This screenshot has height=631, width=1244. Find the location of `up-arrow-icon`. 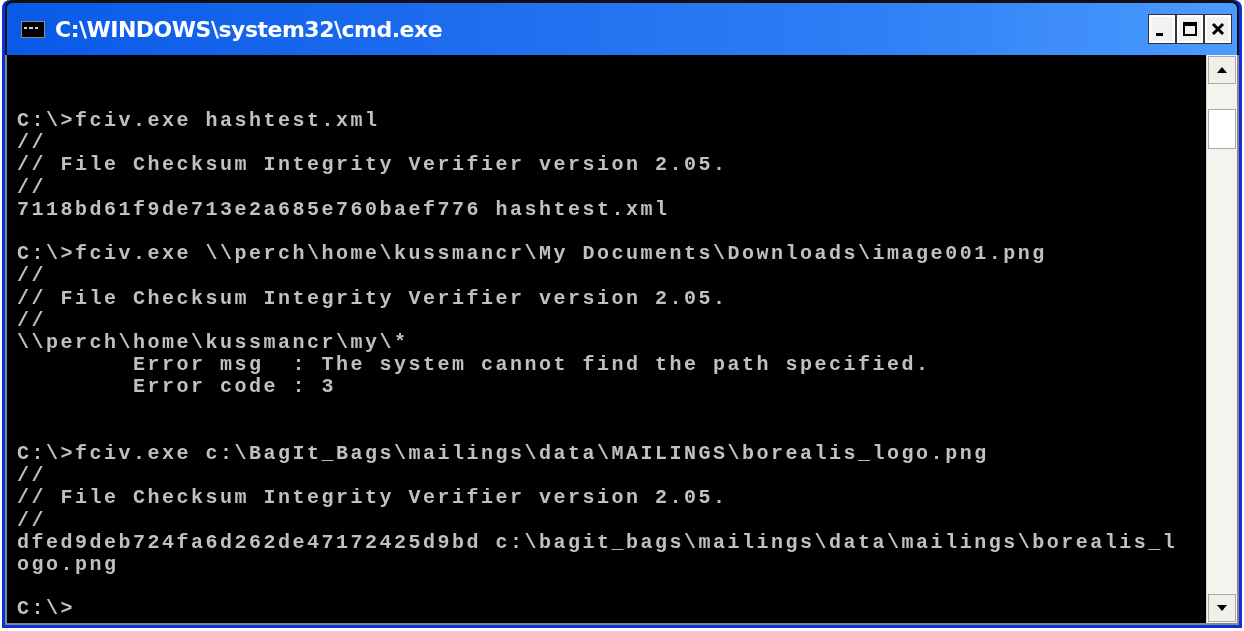

up-arrow-icon is located at coordinates (1222, 70).